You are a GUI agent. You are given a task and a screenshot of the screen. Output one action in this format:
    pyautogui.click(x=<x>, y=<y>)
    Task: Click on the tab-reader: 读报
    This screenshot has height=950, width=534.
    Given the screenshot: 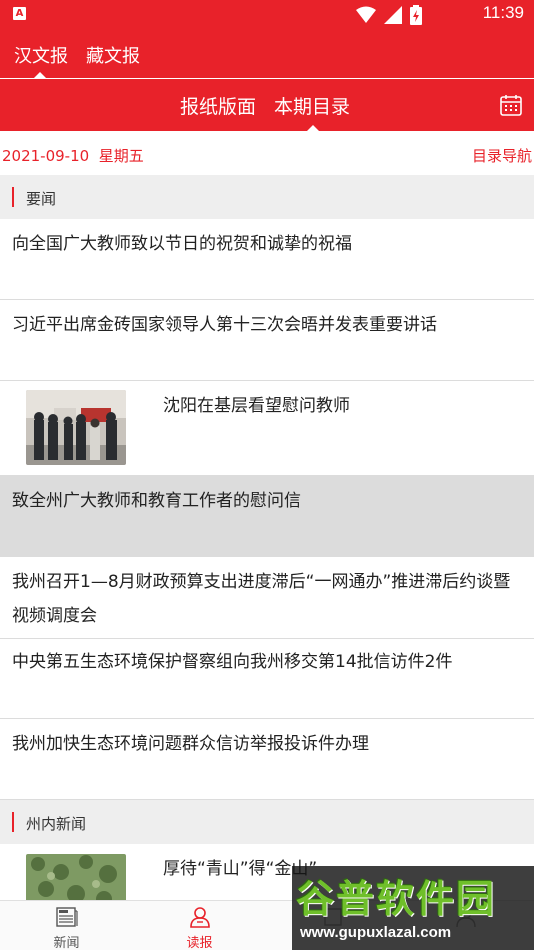 What is the action you would take?
    pyautogui.click(x=199, y=925)
    